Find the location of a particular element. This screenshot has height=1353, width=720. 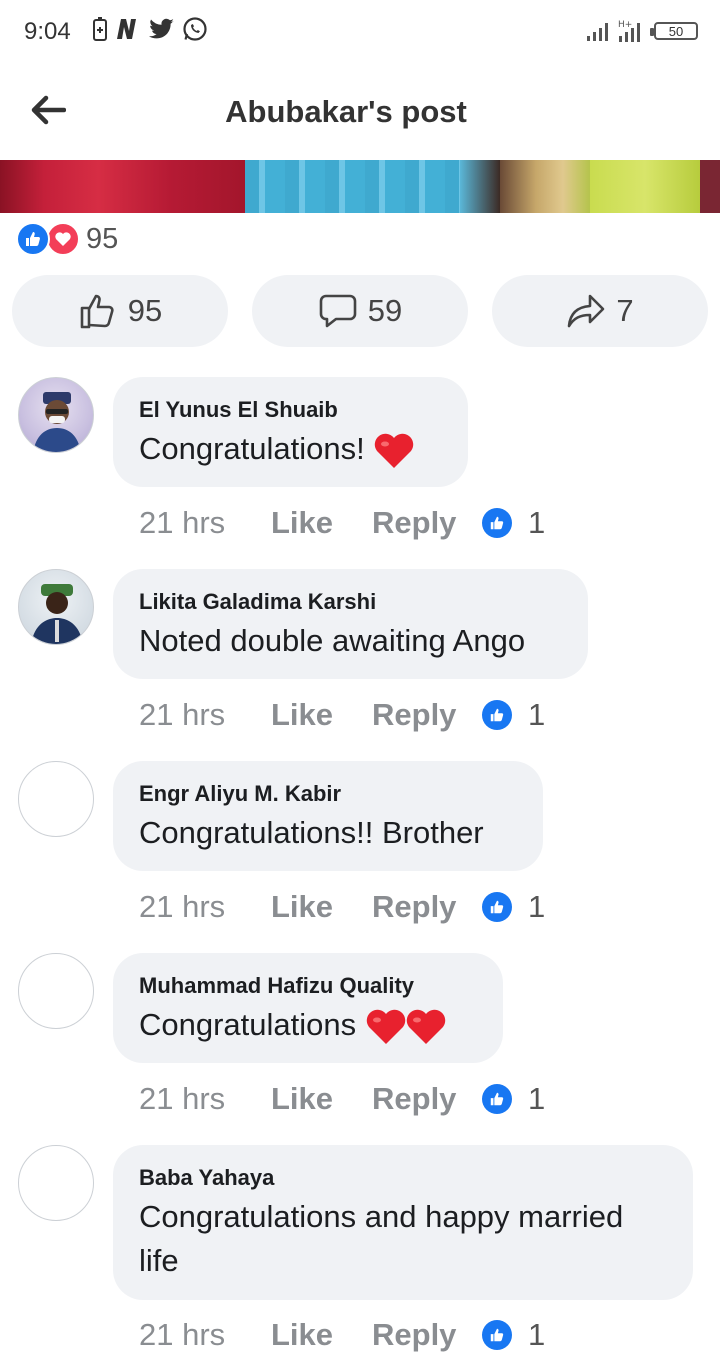

battery-level: 50 is located at coordinates (676, 31).